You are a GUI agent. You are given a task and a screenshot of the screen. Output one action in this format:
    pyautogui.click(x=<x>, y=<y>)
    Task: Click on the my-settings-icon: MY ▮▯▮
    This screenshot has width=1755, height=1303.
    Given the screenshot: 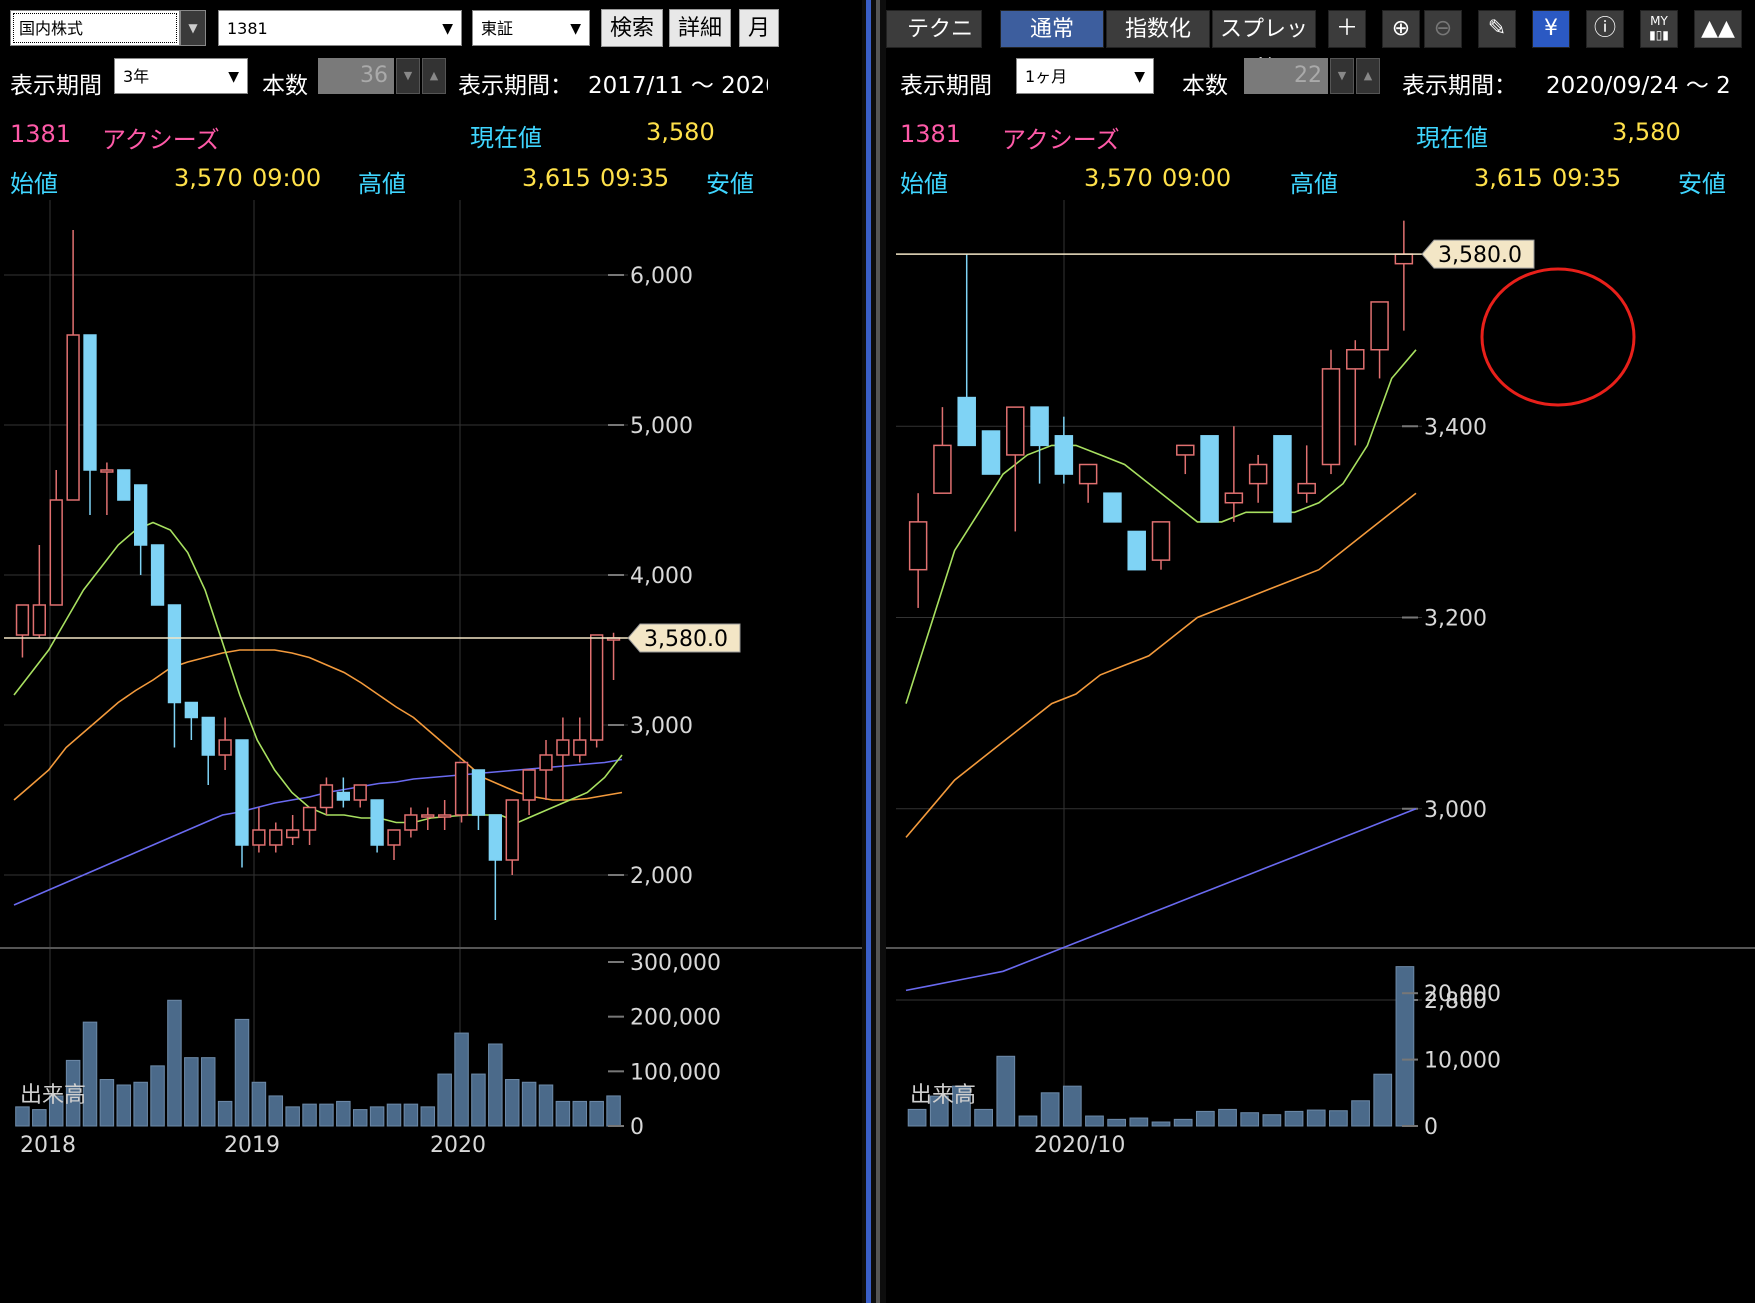 What is the action you would take?
    pyautogui.click(x=1659, y=28)
    